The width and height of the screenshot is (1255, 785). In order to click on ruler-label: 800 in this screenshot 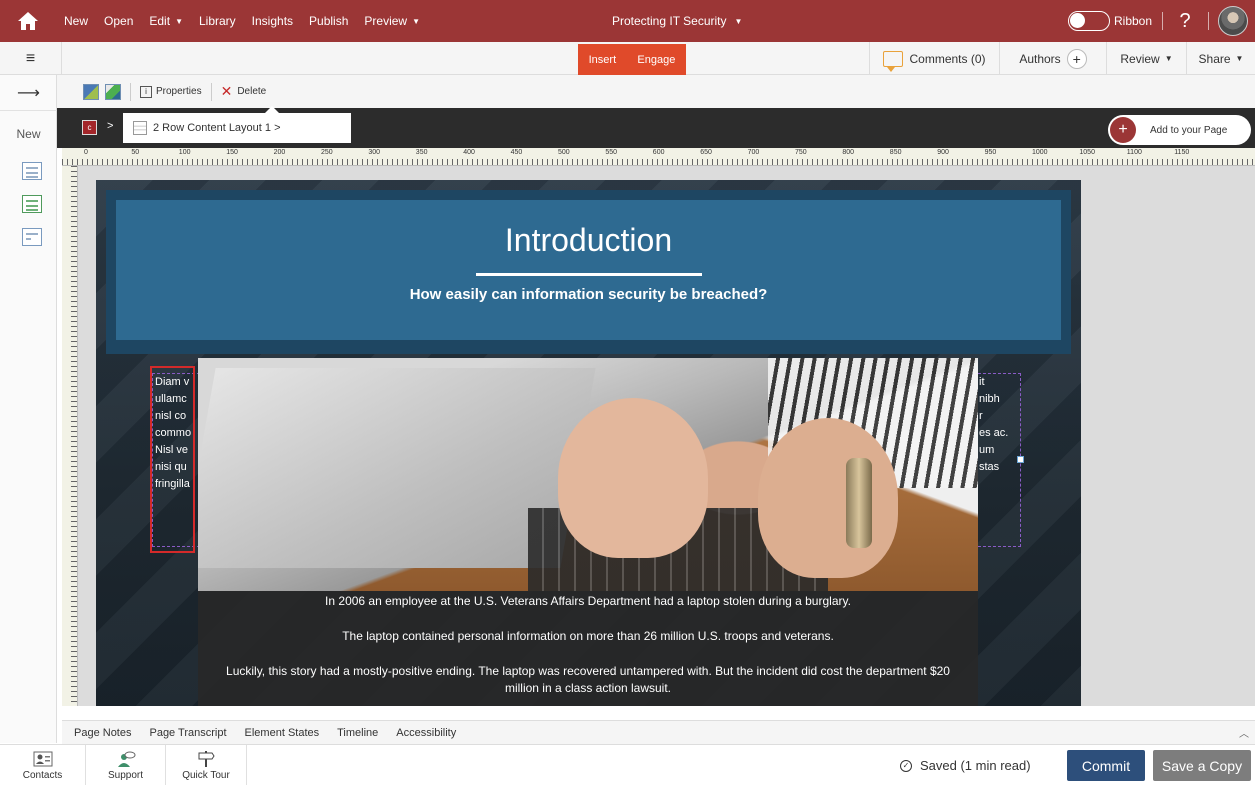, I will do `click(848, 152)`.